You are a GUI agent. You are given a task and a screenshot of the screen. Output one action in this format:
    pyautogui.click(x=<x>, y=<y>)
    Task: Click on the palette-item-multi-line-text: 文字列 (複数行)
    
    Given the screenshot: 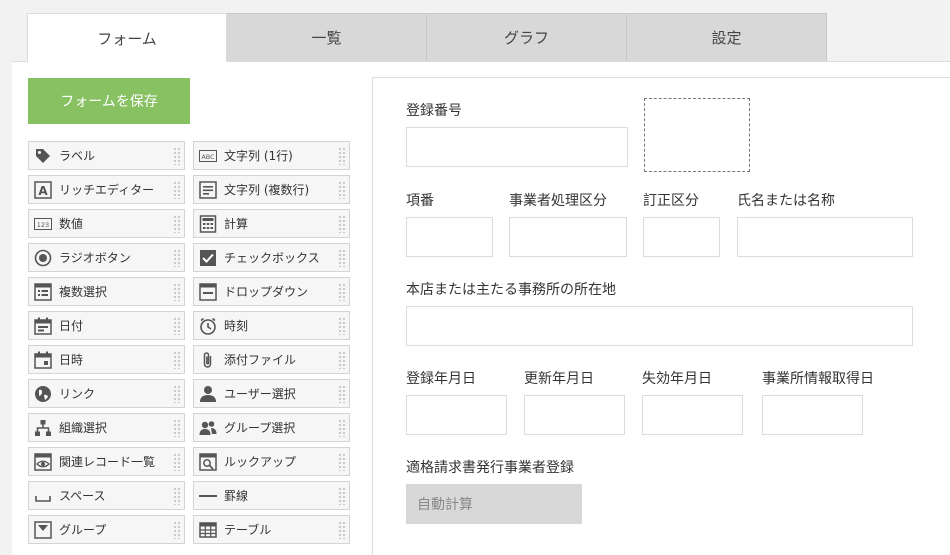 What is the action you would take?
    pyautogui.click(x=271, y=189)
    